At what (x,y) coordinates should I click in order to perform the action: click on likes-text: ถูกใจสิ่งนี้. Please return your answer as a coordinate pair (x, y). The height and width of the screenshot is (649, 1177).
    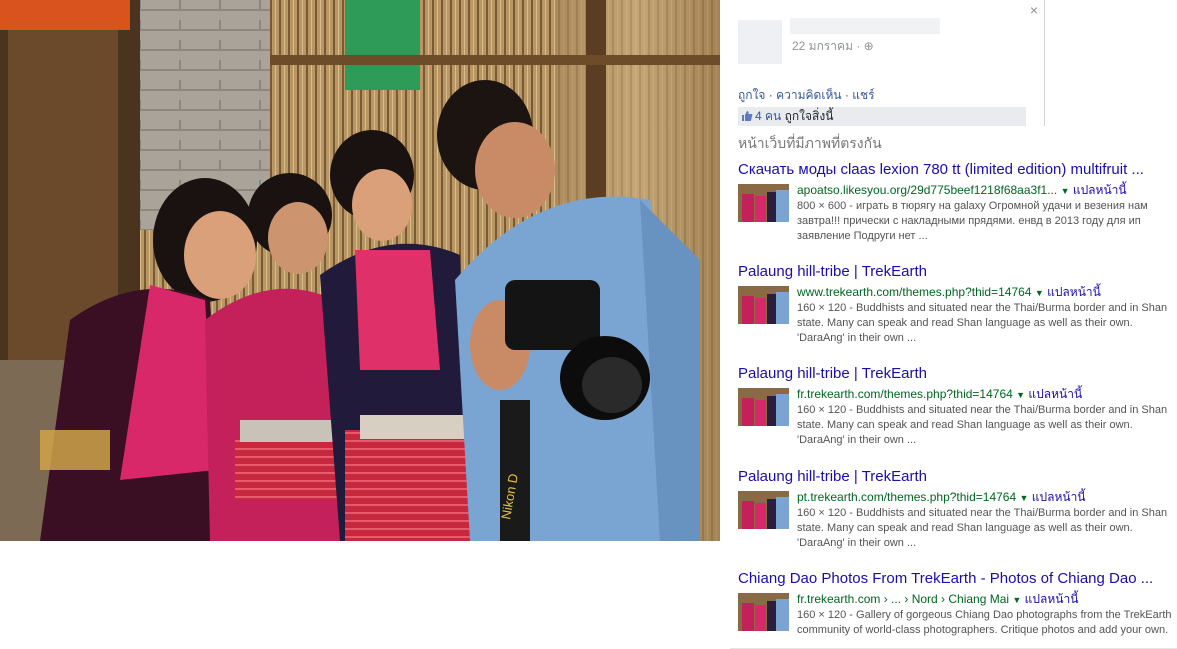
    Looking at the image, I should click on (809, 116).